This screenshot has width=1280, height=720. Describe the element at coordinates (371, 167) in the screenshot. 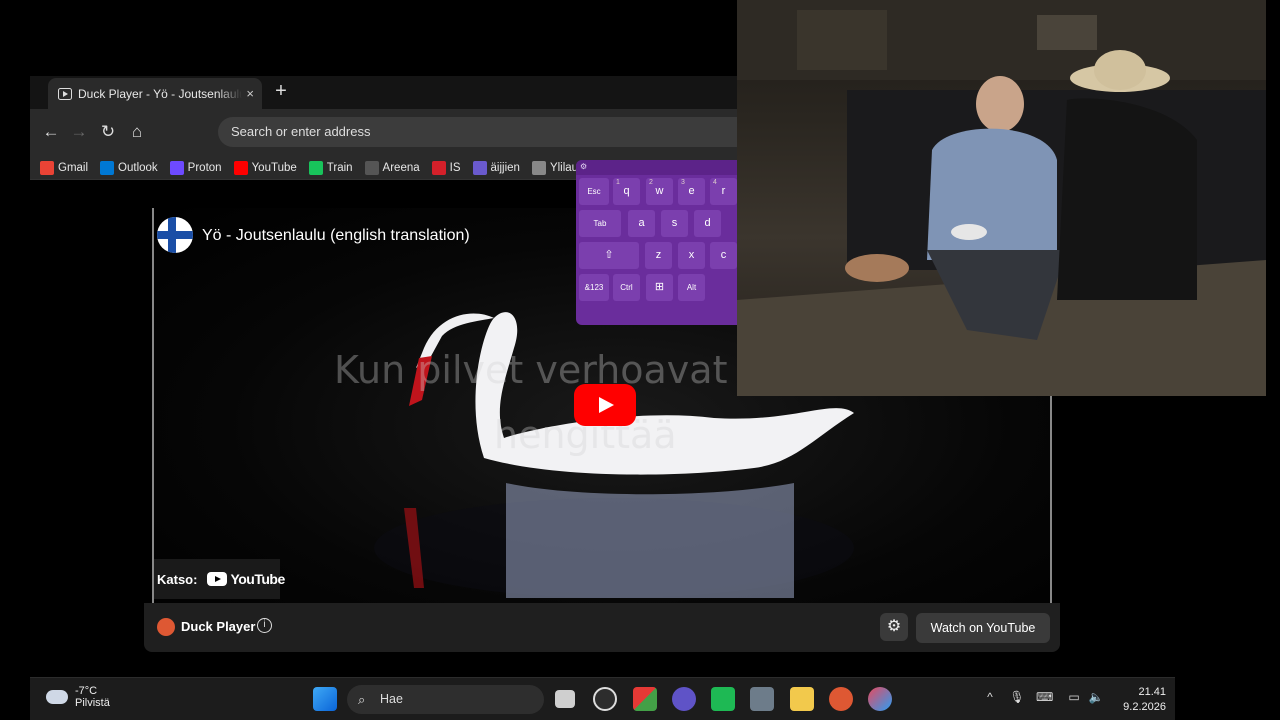

I see `areena-icon` at that location.